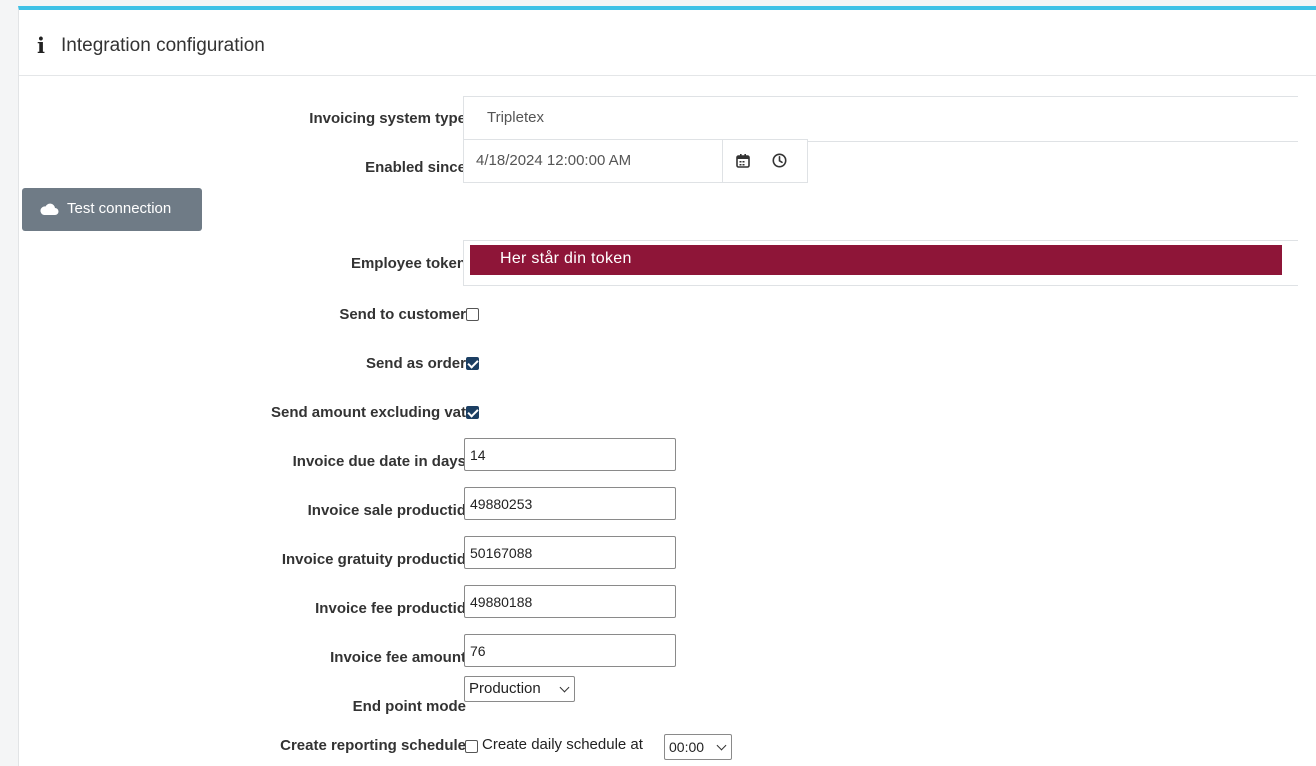 The width and height of the screenshot is (1316, 766). What do you see at coordinates (472, 363) in the screenshot?
I see `send-as-order-checkbox` at bounding box center [472, 363].